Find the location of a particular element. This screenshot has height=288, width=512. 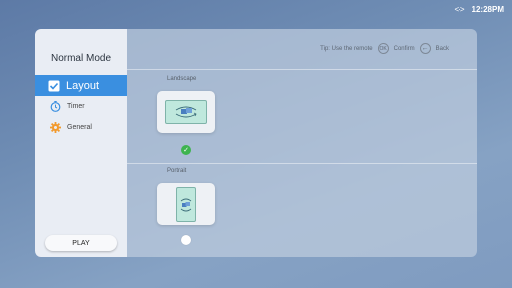

play-button: PLAY is located at coordinates (81, 243).